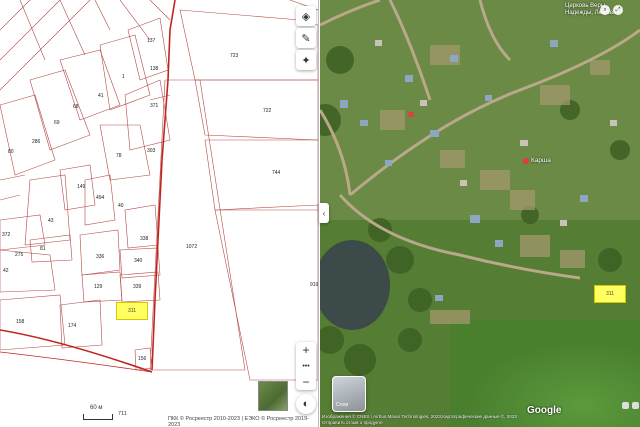 This screenshot has height=427, width=640. Describe the element at coordinates (267, 111) in the screenshot. I see `parcel-label: 722` at that location.